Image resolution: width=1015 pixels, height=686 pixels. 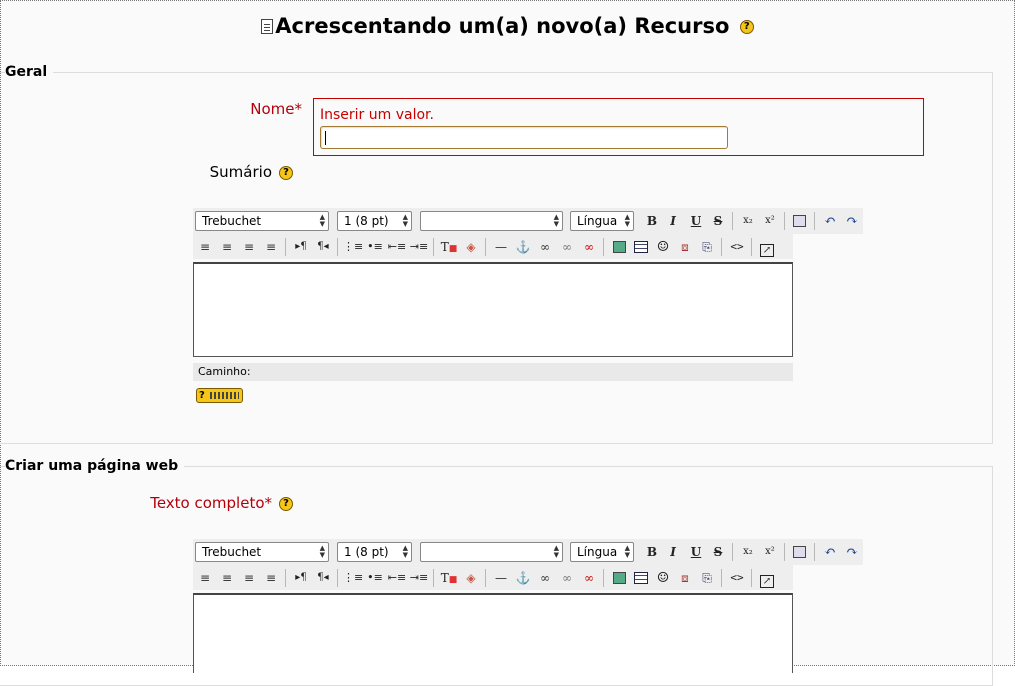 I want to click on nome-input, so click(x=524, y=137).